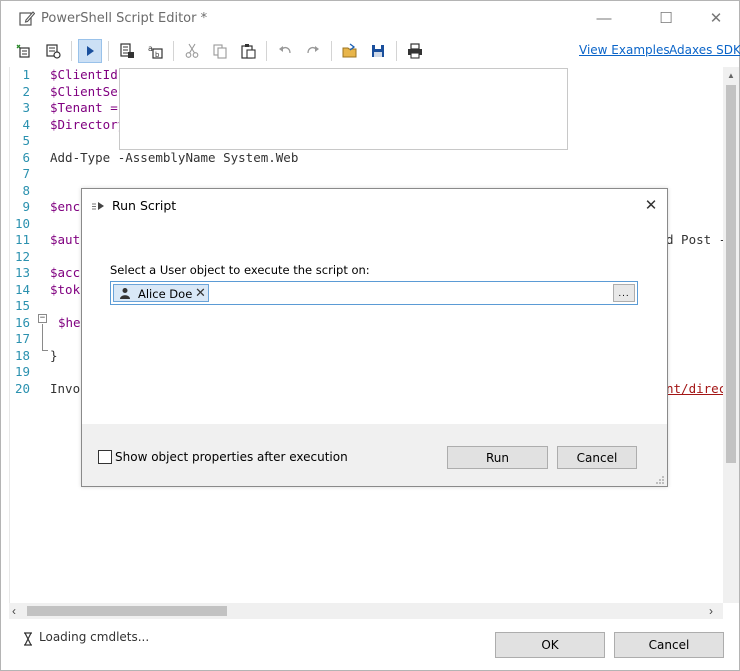  I want to click on window-title: PowerShell Script Editor *, so click(124, 18).